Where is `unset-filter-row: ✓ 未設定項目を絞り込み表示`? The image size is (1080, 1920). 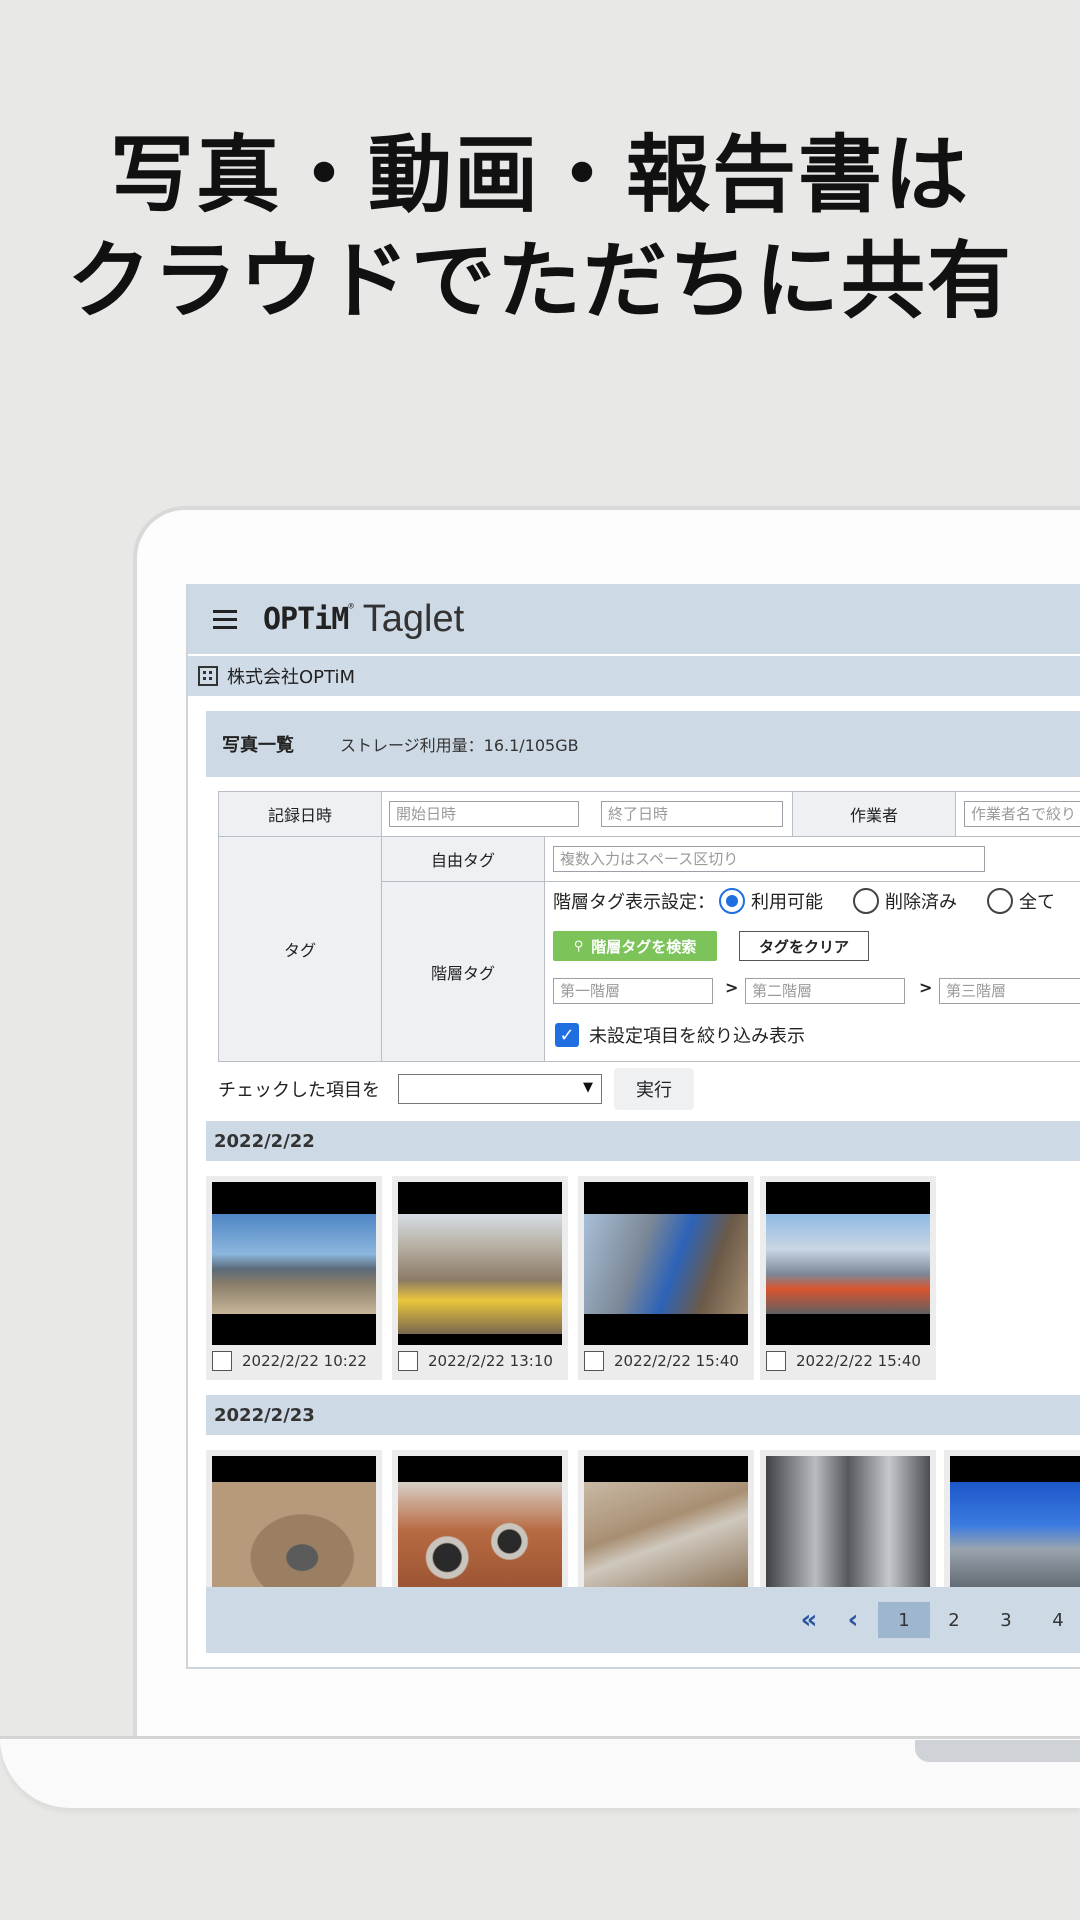
unset-filter-row: ✓ 未設定項目を絞り込み表示 is located at coordinates (680, 1035).